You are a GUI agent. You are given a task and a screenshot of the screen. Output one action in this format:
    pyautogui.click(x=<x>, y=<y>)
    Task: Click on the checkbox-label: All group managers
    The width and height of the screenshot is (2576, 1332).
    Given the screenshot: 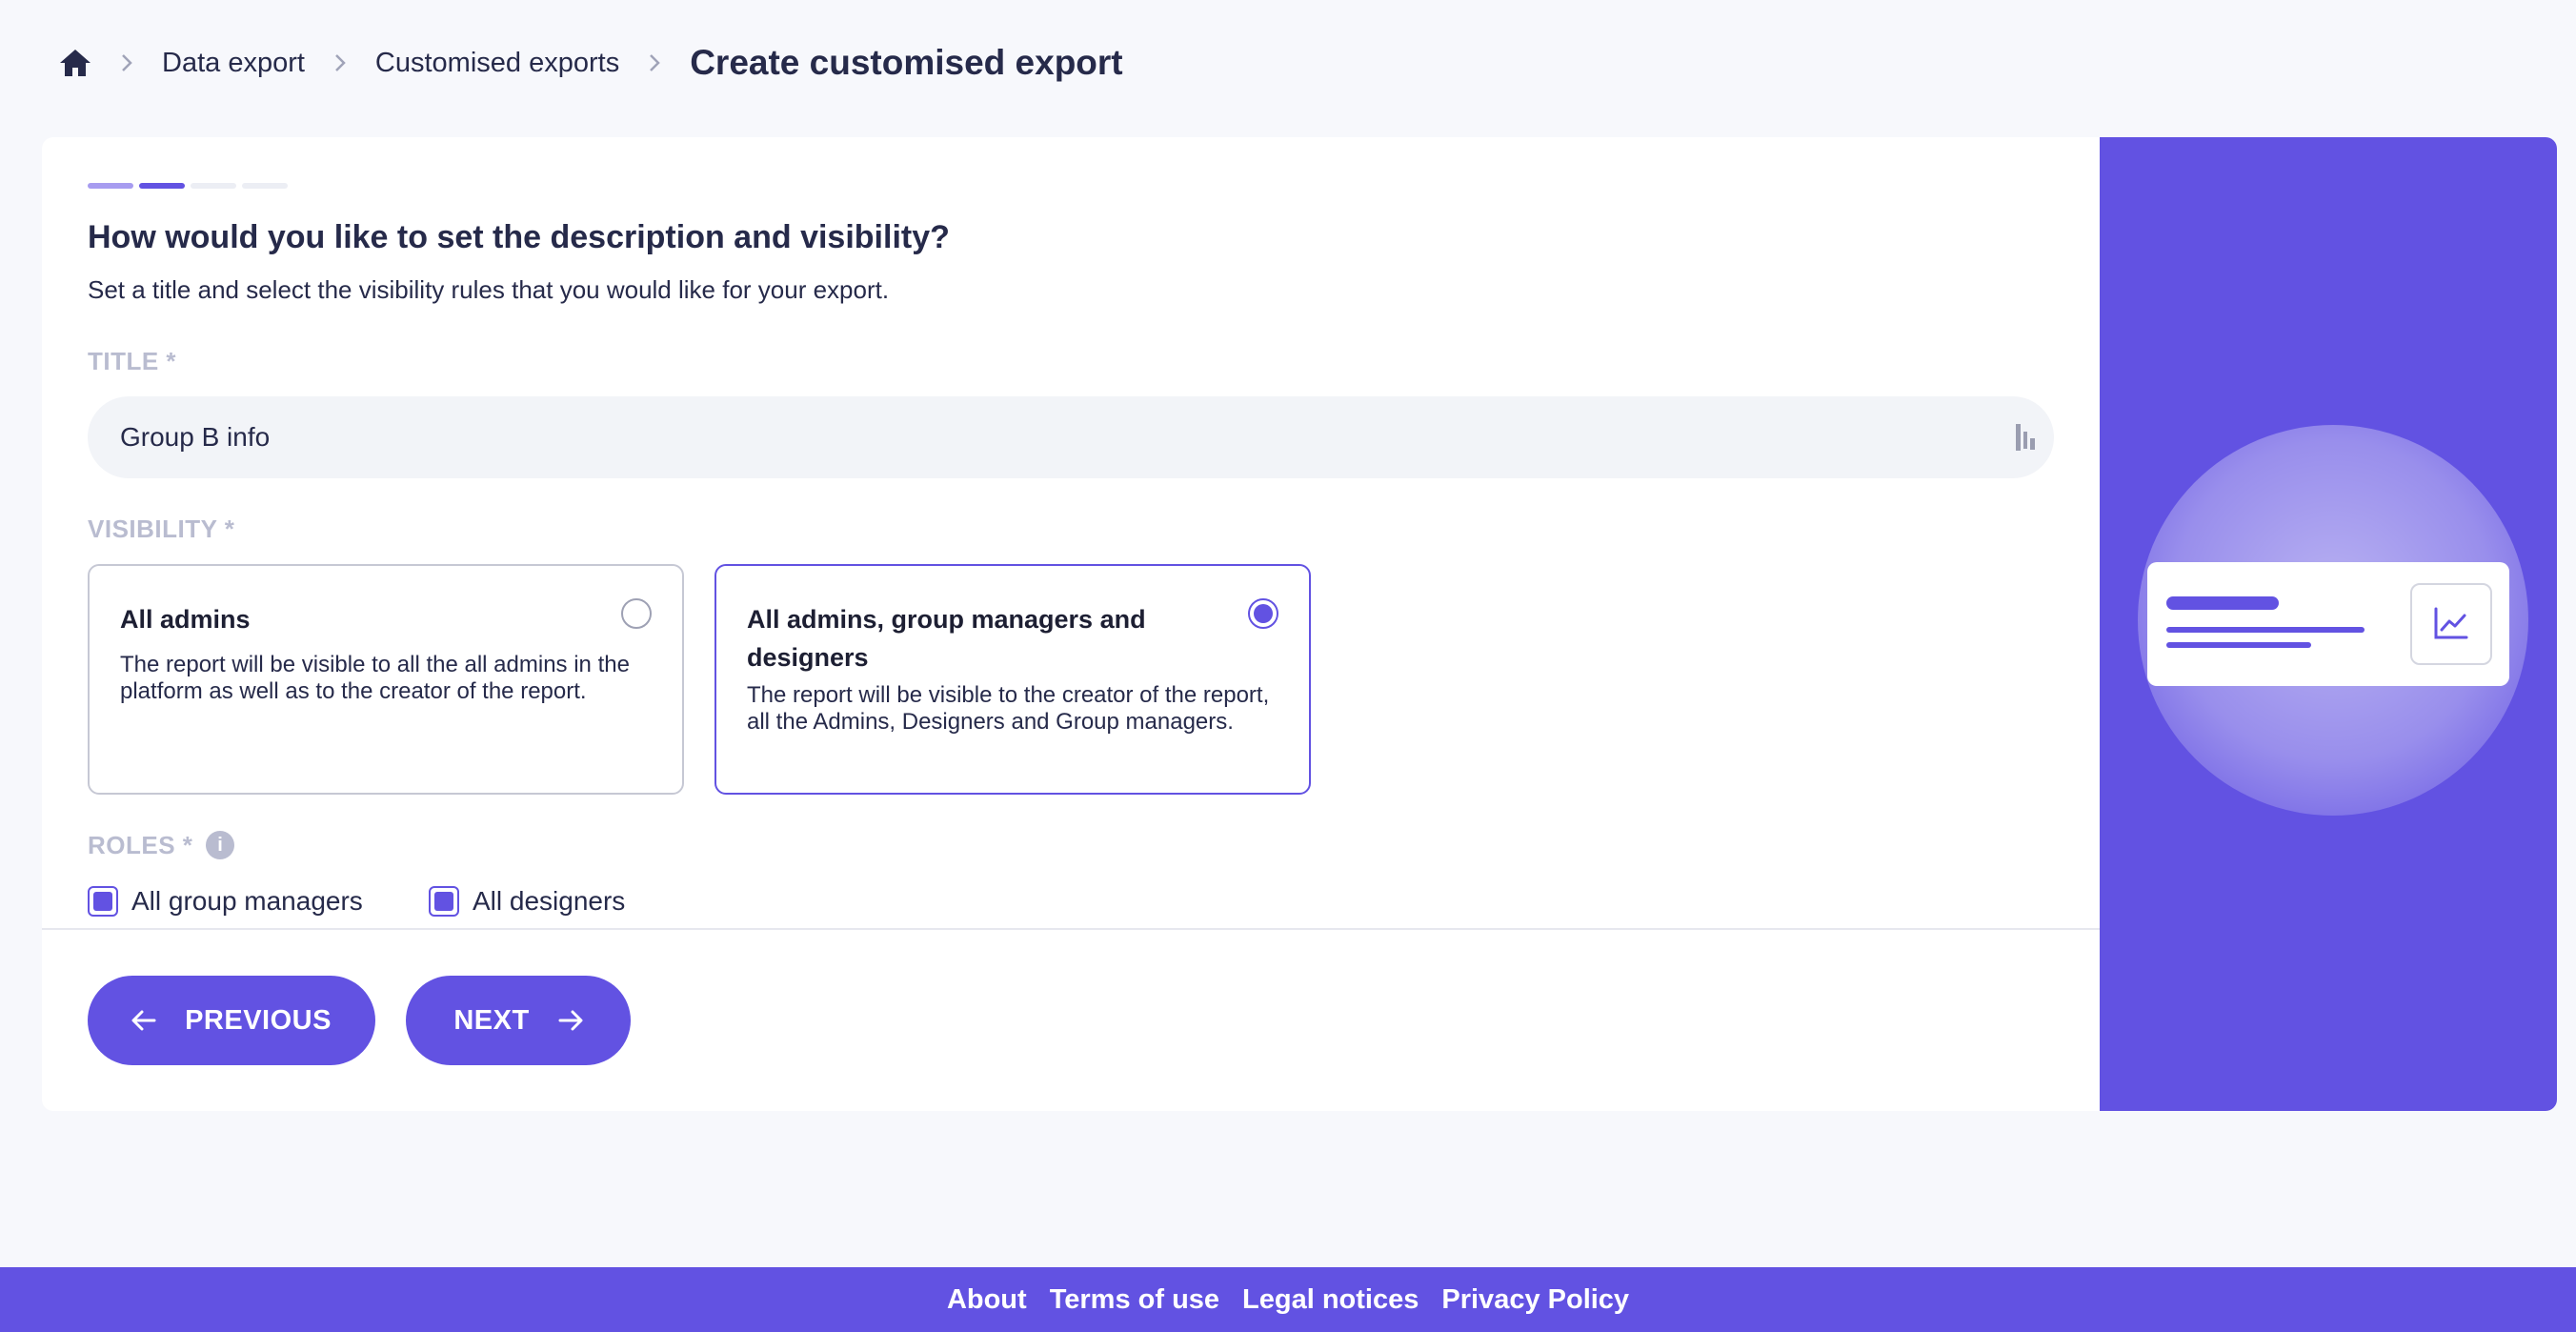 What is the action you would take?
    pyautogui.click(x=247, y=901)
    